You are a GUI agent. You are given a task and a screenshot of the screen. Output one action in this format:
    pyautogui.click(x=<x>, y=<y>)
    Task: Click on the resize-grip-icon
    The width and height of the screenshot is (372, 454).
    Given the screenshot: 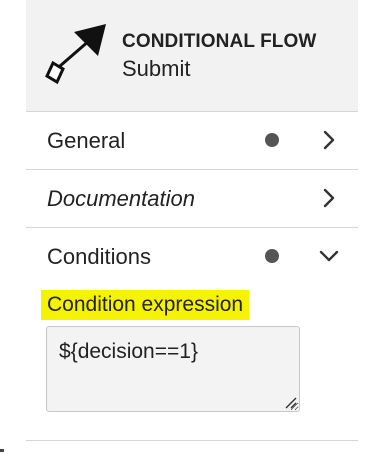 What is the action you would take?
    pyautogui.click(x=290, y=402)
    